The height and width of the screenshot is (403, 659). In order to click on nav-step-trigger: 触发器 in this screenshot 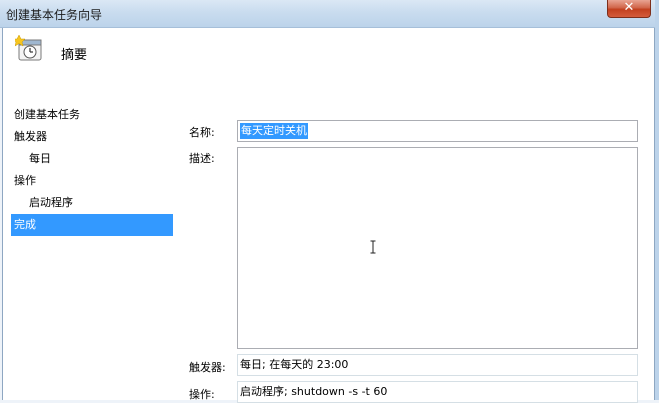, I will do `click(92, 137)`.